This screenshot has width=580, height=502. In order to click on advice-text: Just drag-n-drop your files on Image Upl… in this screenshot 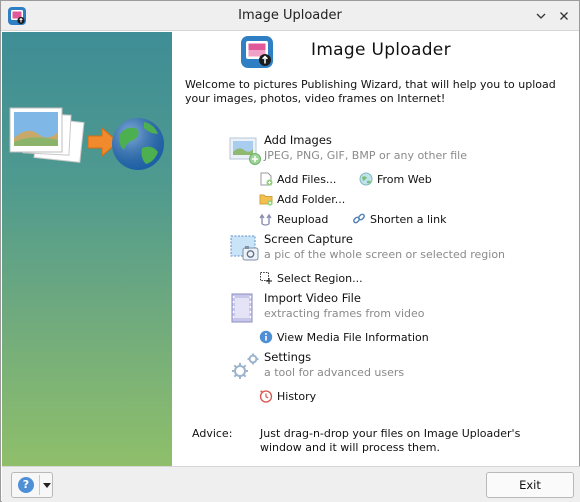, I will do `click(390, 440)`.